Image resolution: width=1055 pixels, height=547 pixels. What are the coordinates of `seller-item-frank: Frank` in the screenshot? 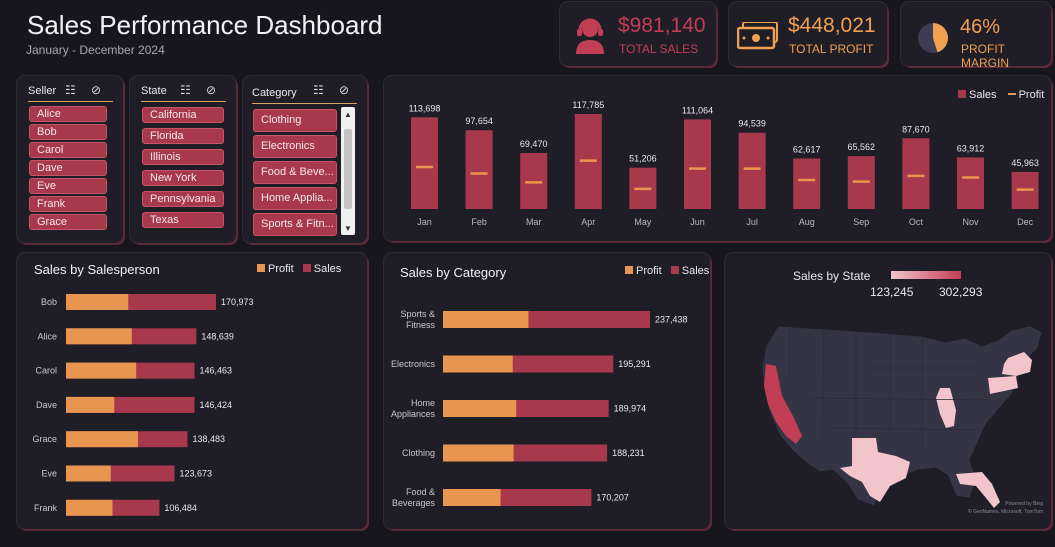 It's located at (68, 204).